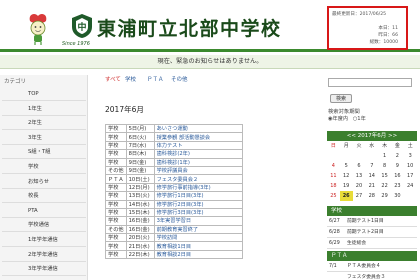 The height and width of the screenshot is (280, 420). I want to click on calendar-day: 27, so click(359, 196).